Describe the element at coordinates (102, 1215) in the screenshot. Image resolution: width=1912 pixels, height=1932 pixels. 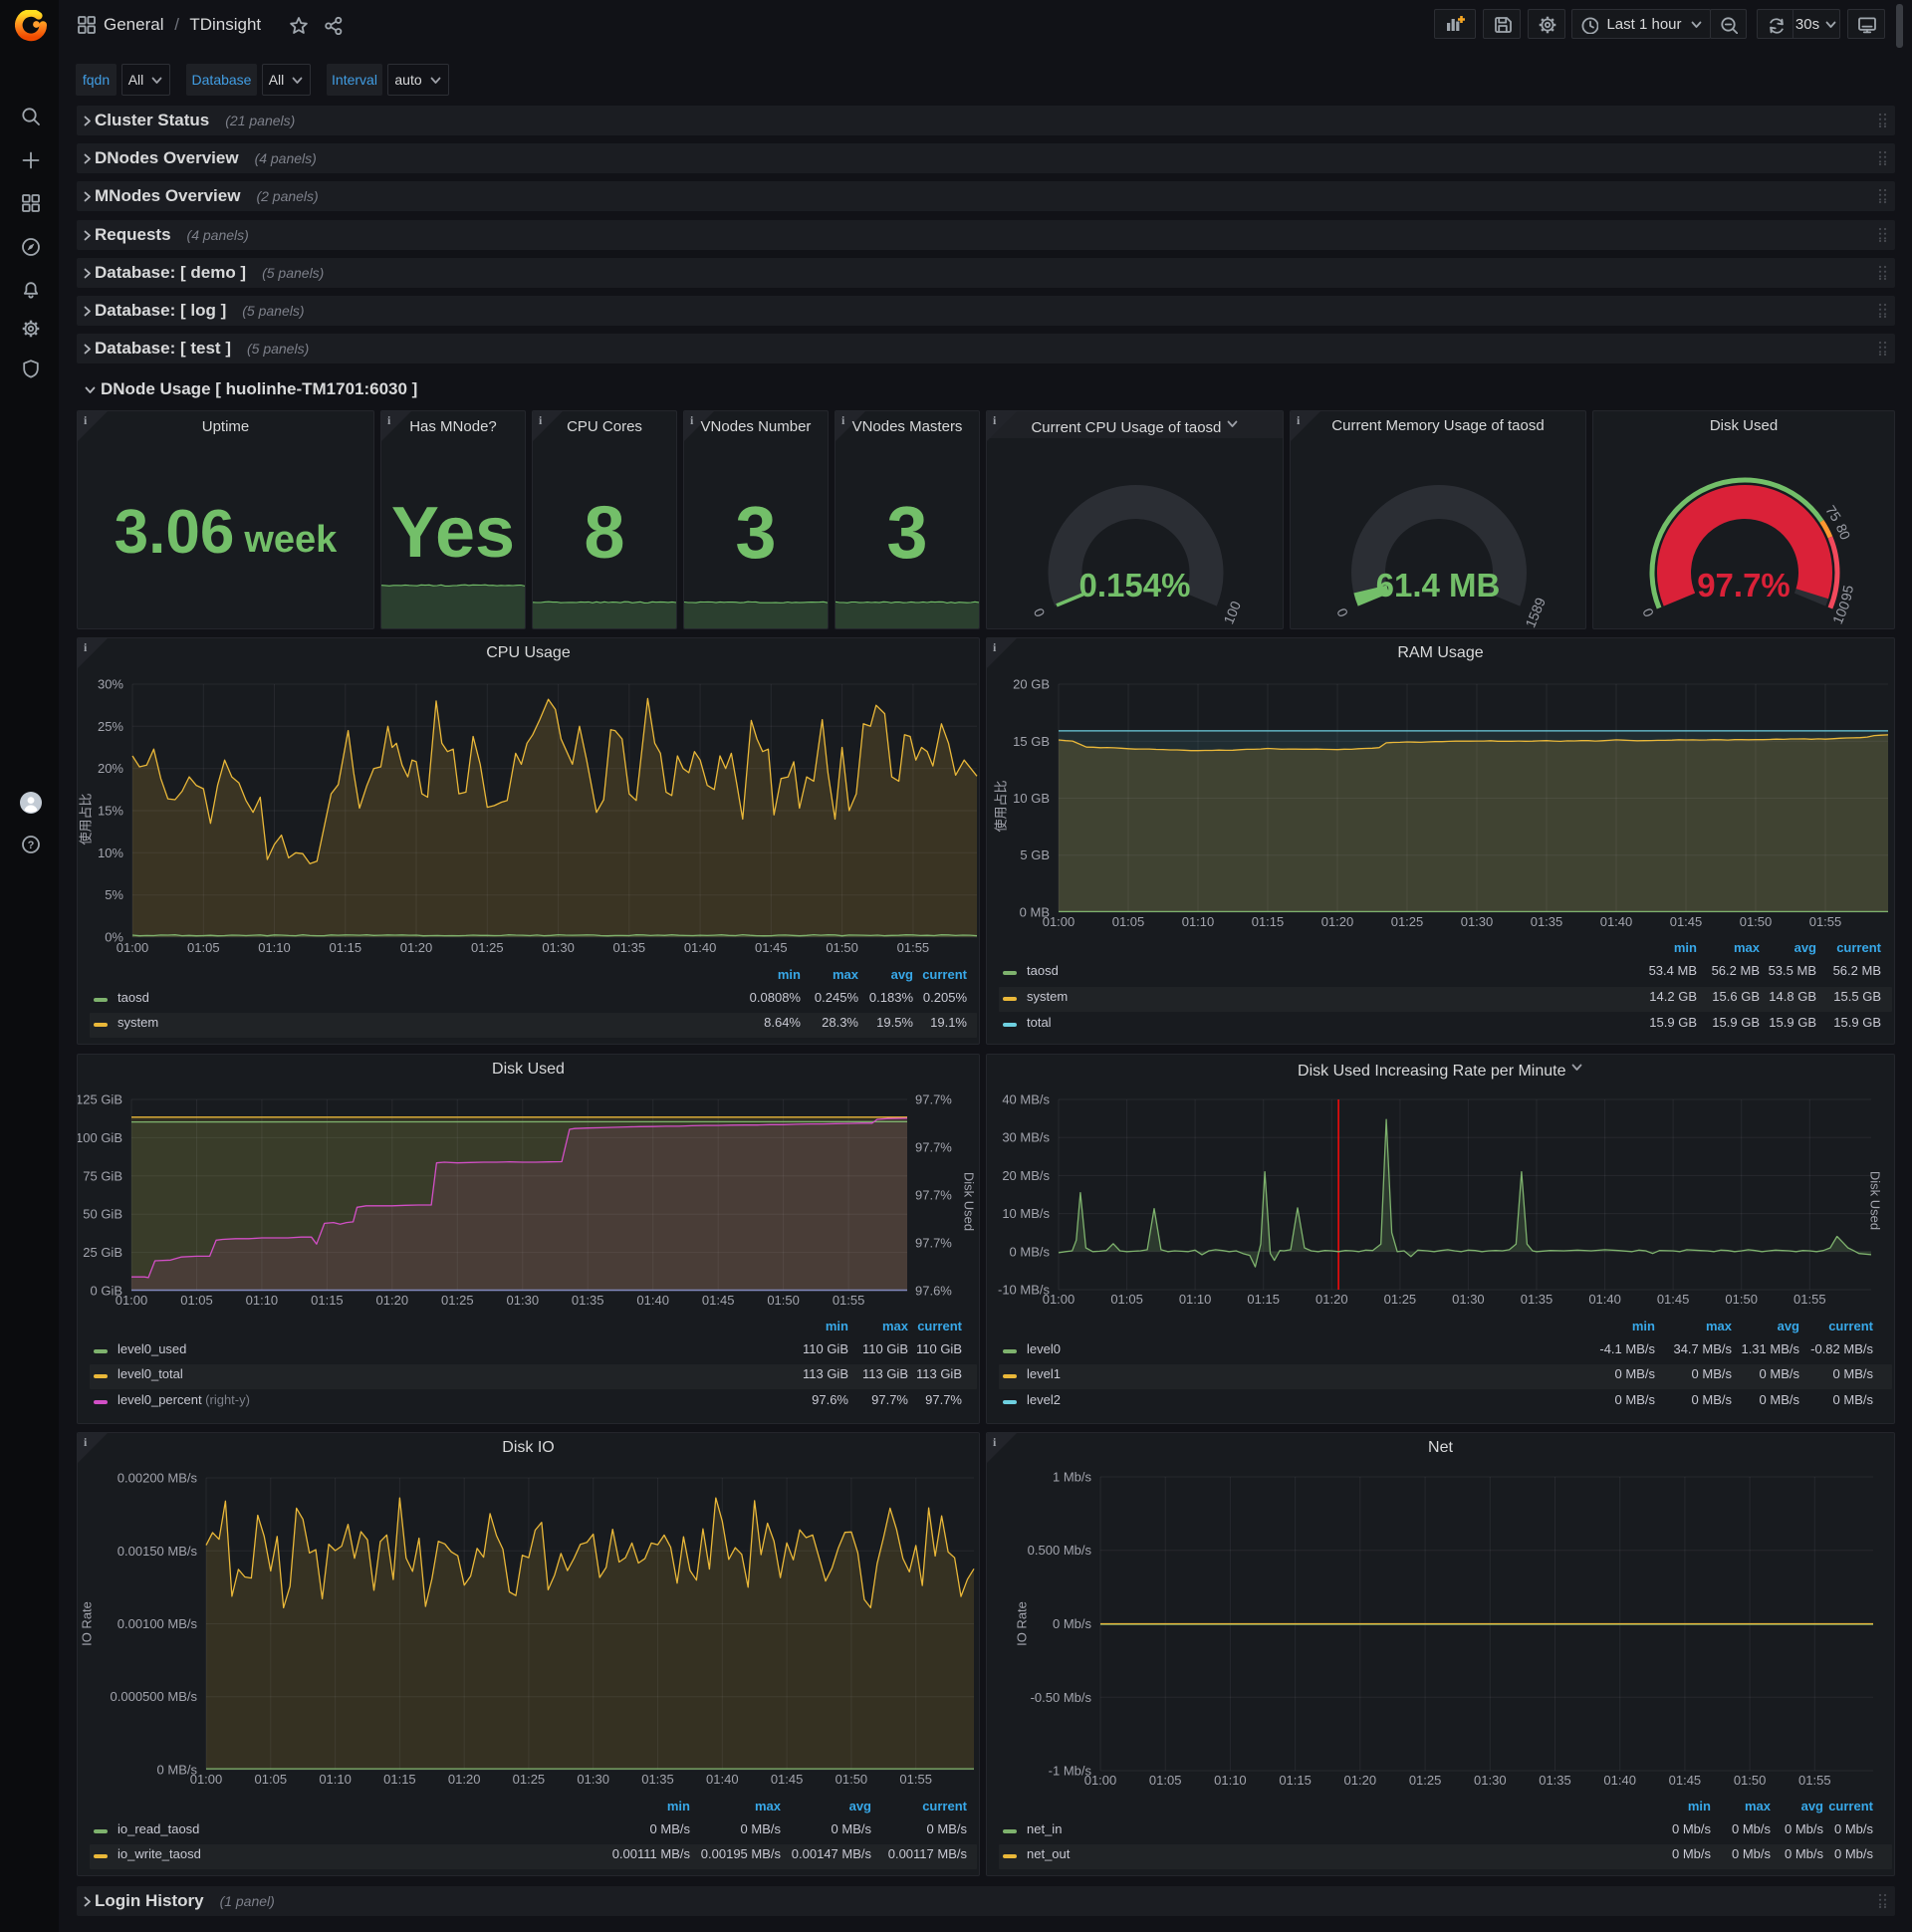
I see `svg-text: 50 GiB` at that location.